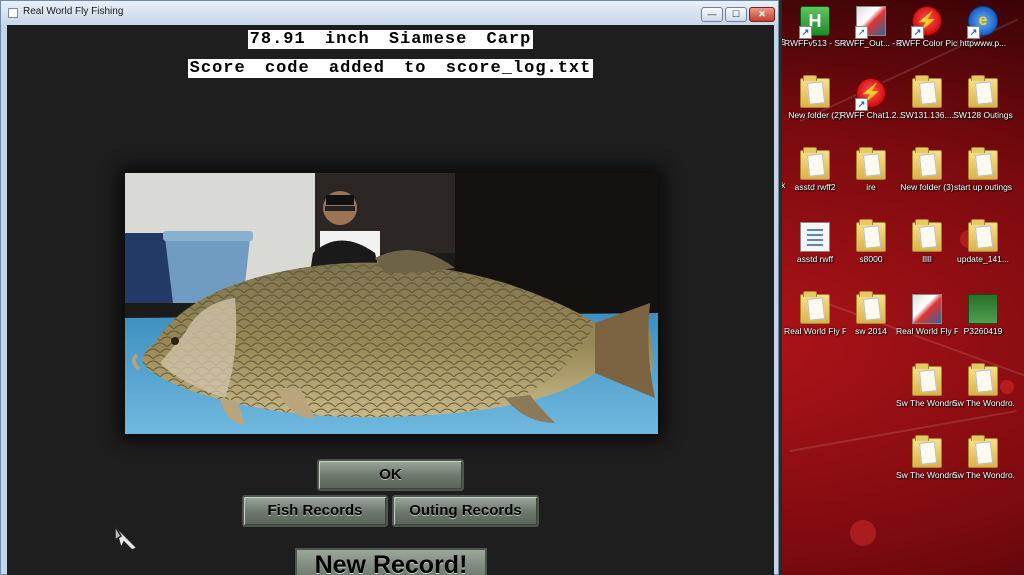  I want to click on mouse-cursor-icon, so click(126, 537).